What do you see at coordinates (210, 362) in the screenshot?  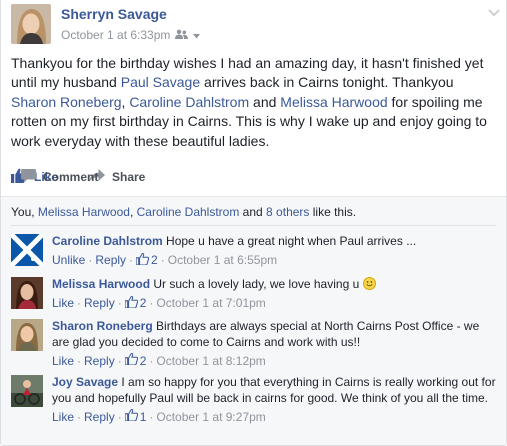 I see `comment-timestamp: October 1 at 8:12pm` at bounding box center [210, 362].